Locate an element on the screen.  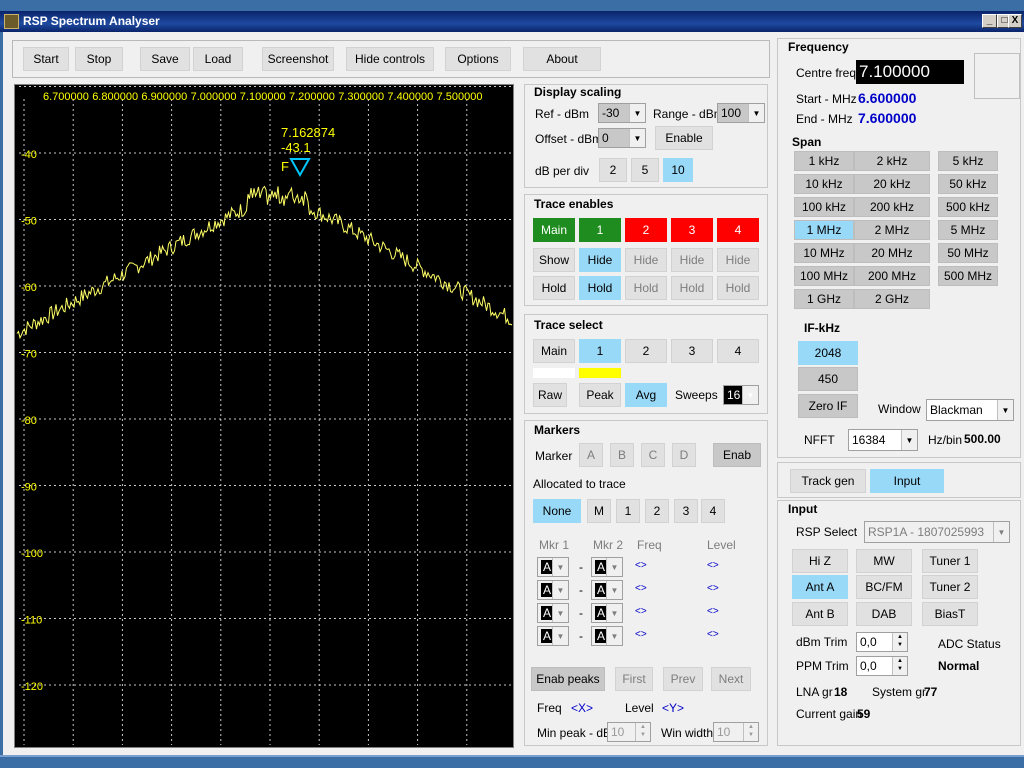
span-100-khz-button: 100 kHz is located at coordinates (824, 207).